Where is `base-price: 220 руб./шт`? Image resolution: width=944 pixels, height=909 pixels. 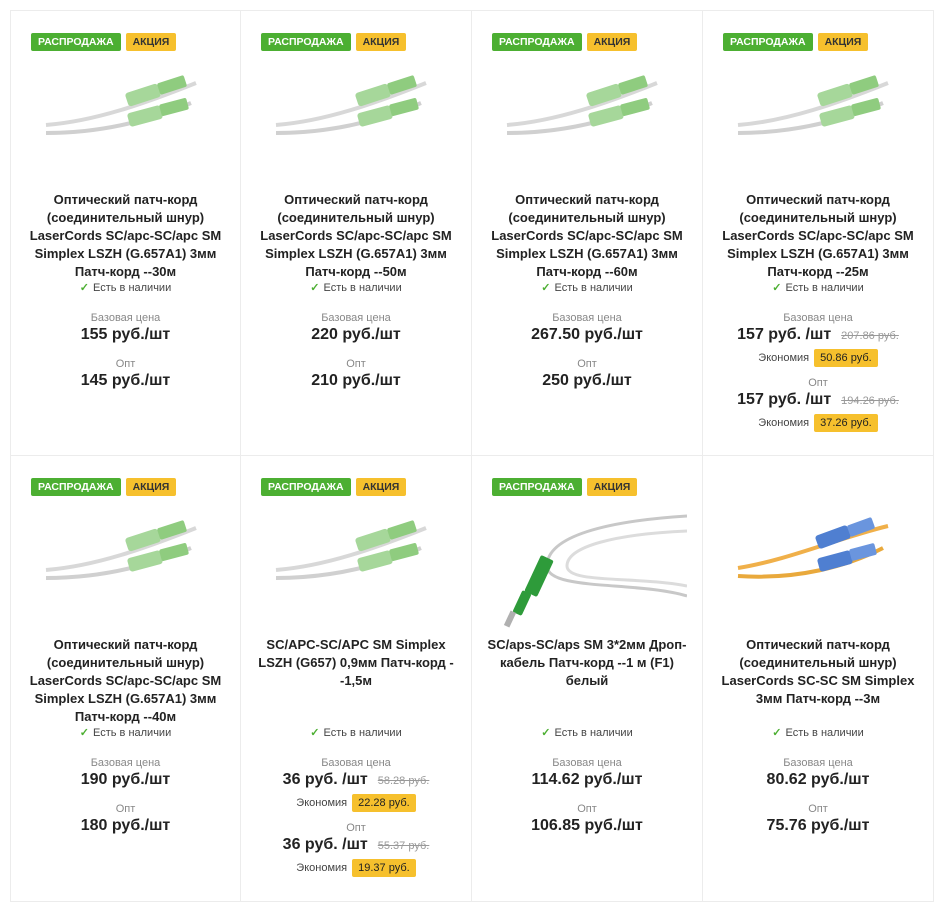
base-price: 220 руб./шт is located at coordinates (356, 334).